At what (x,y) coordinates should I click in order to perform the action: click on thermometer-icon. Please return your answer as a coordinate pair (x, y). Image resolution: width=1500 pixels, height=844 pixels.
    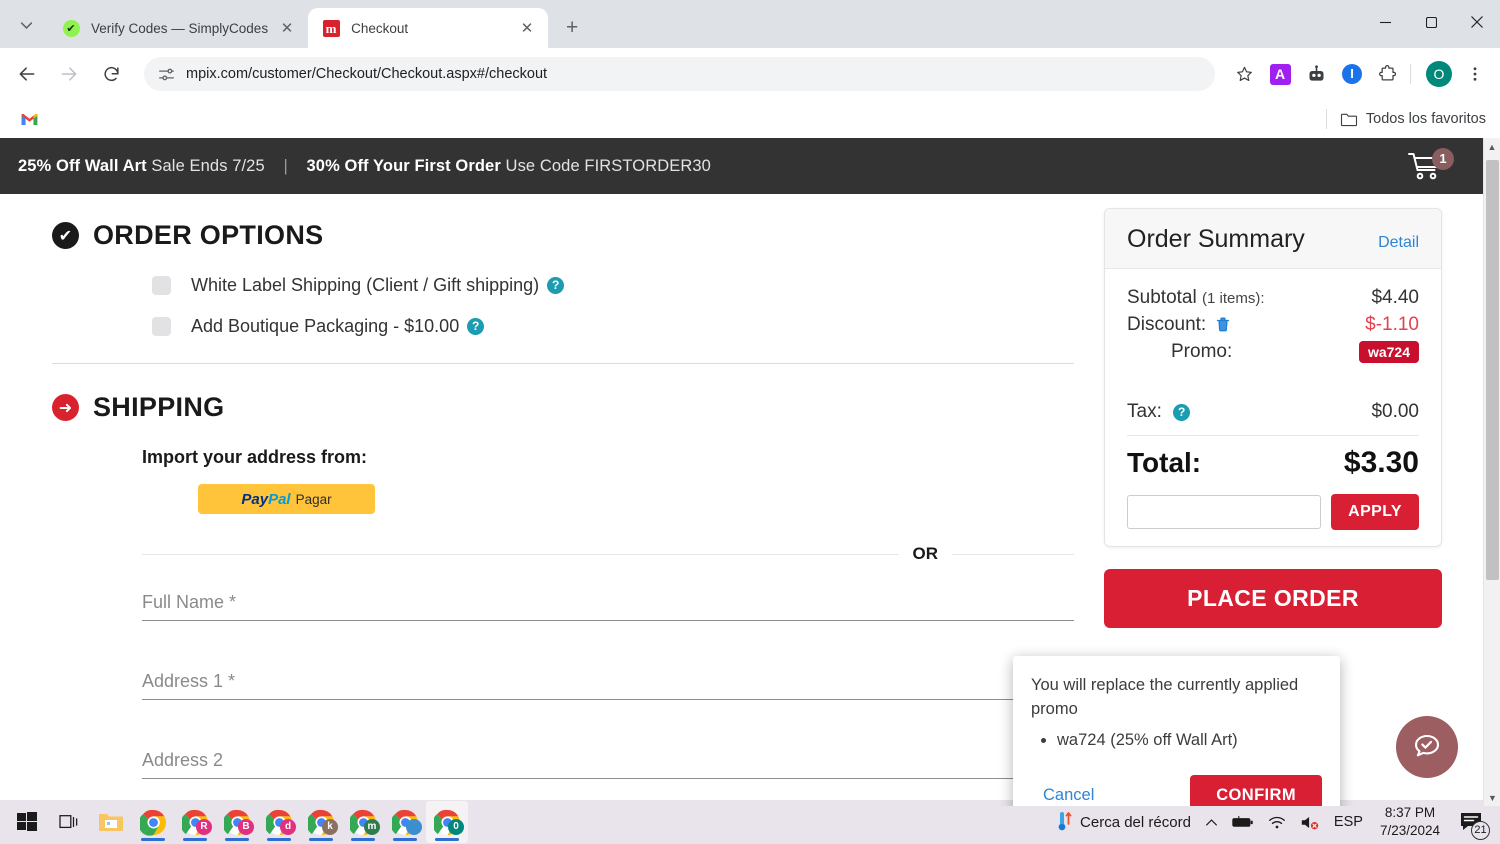
    Looking at the image, I should click on (1065, 821).